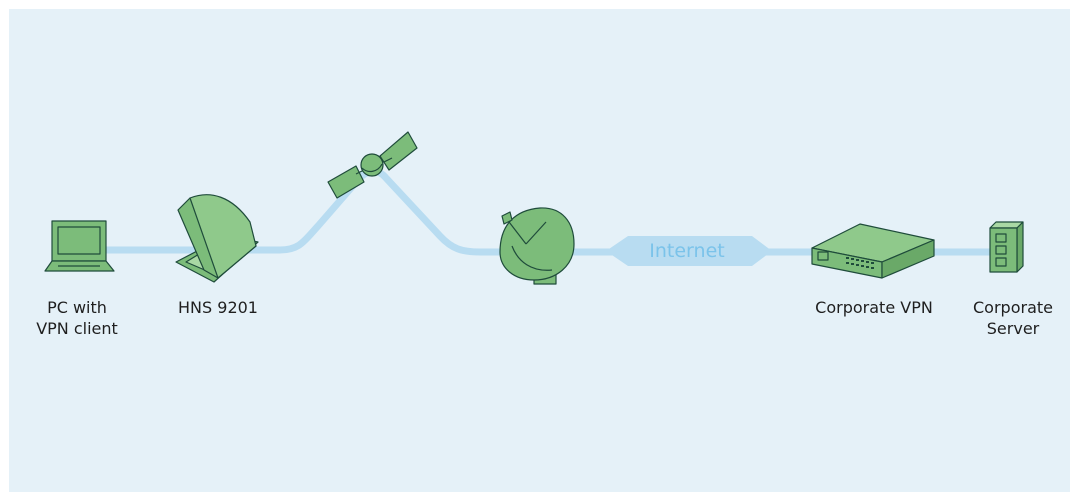 This screenshot has height=501, width=1079. What do you see at coordinates (1013, 328) in the screenshot?
I see `server-label-line2: Server` at bounding box center [1013, 328].